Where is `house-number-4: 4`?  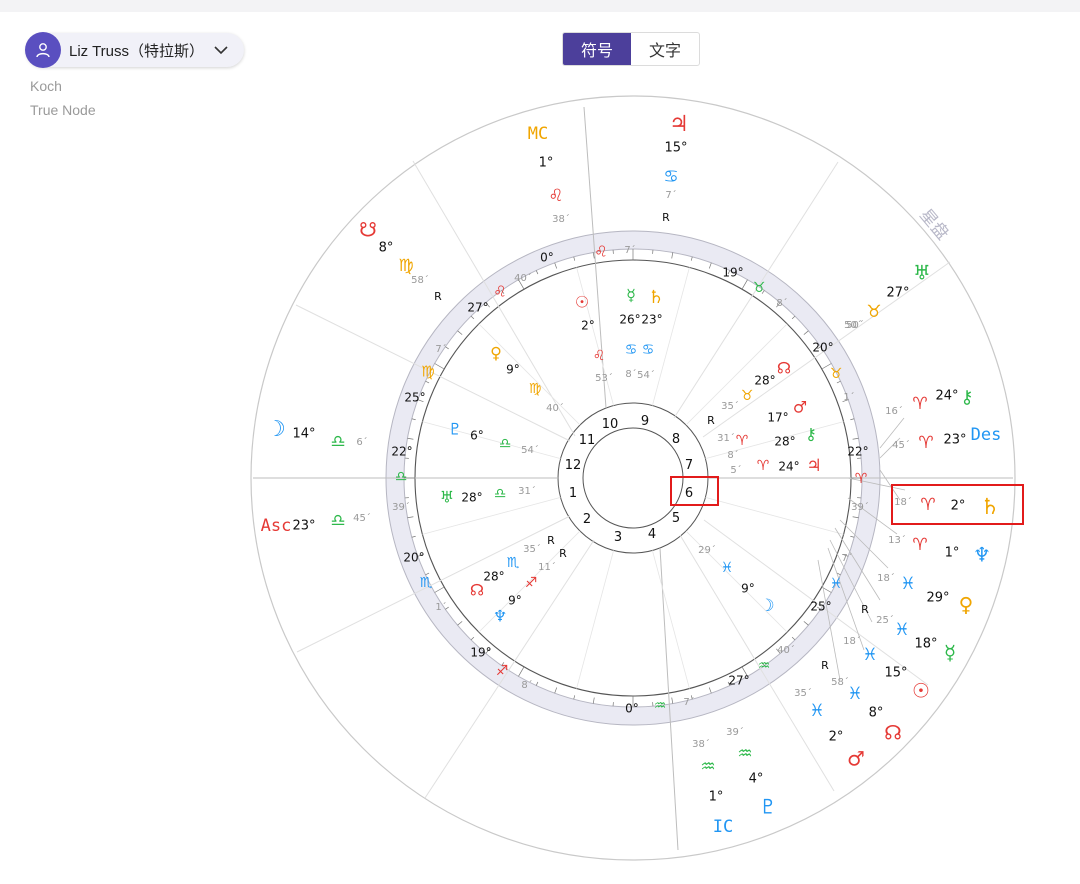
house-number-4: 4 is located at coordinates (652, 534).